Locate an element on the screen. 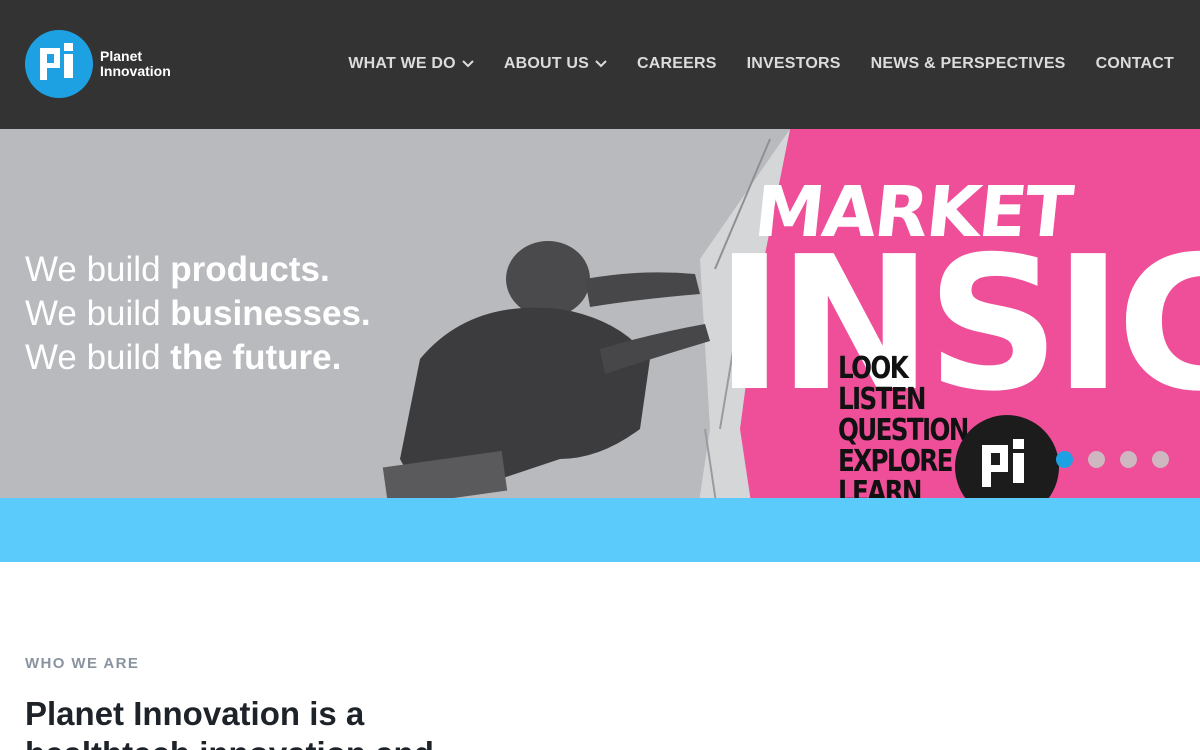 Image resolution: width=1200 pixels, height=750 pixels. tagline-emphasis: products. is located at coordinates (250, 269).